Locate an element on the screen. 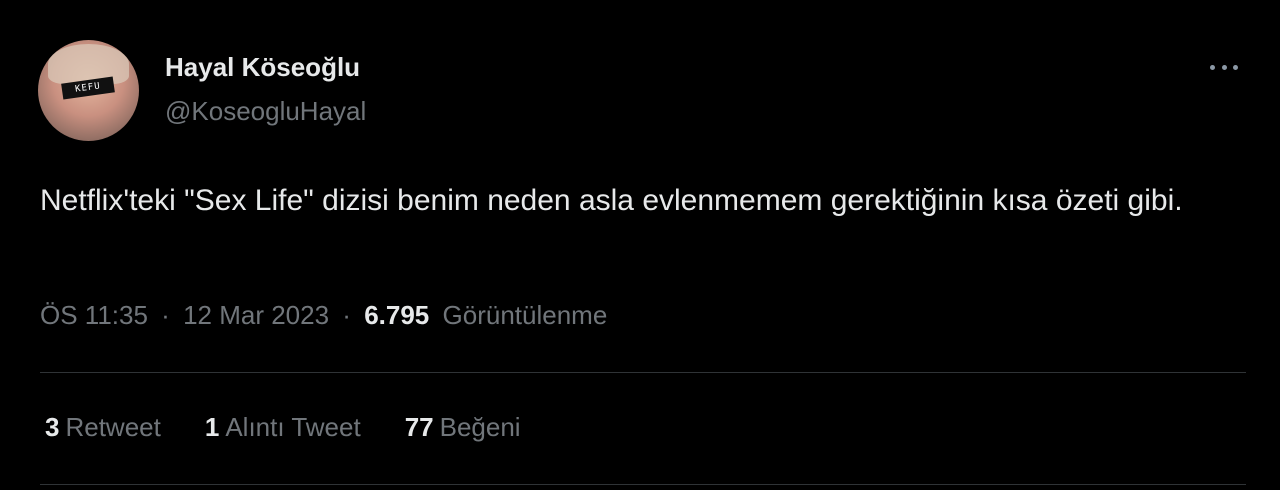 Image resolution: width=1280 pixels, height=490 pixels. quote-tweet-count: 1 is located at coordinates (212, 427).